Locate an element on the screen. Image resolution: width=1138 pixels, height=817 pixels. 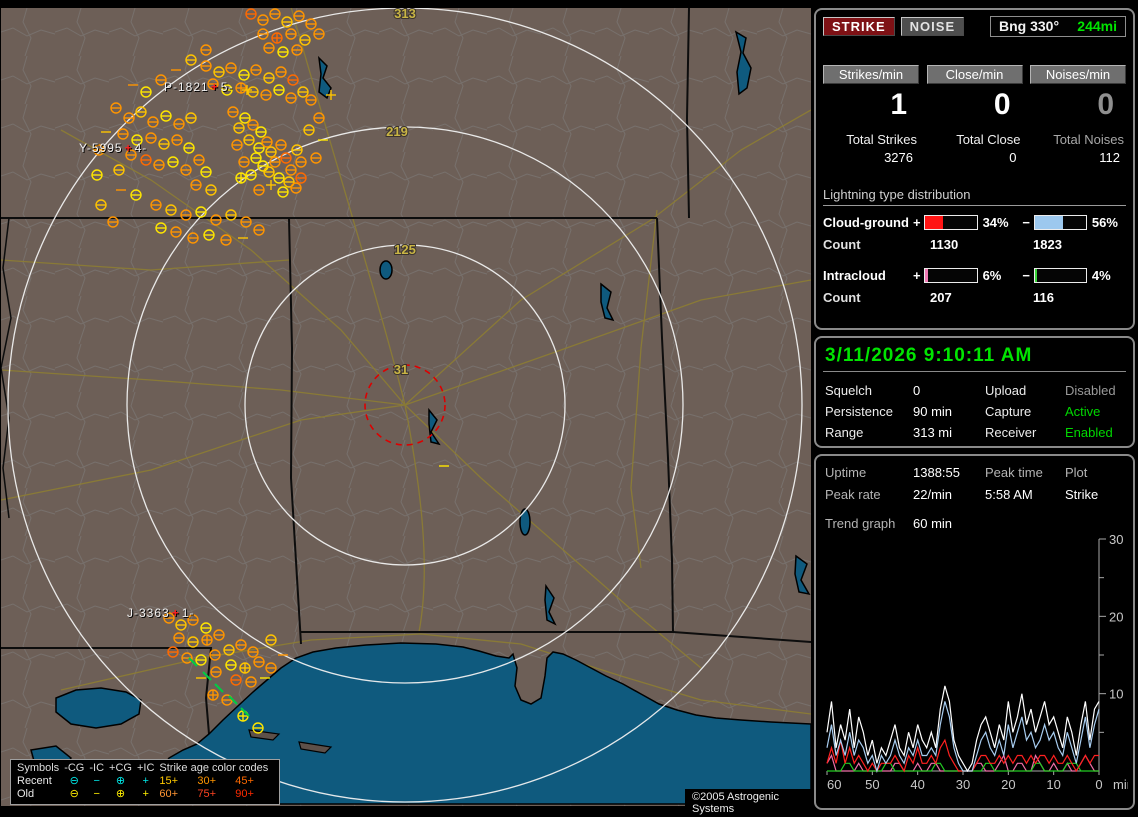
range-value: 313 mi is located at coordinates (933, 432).